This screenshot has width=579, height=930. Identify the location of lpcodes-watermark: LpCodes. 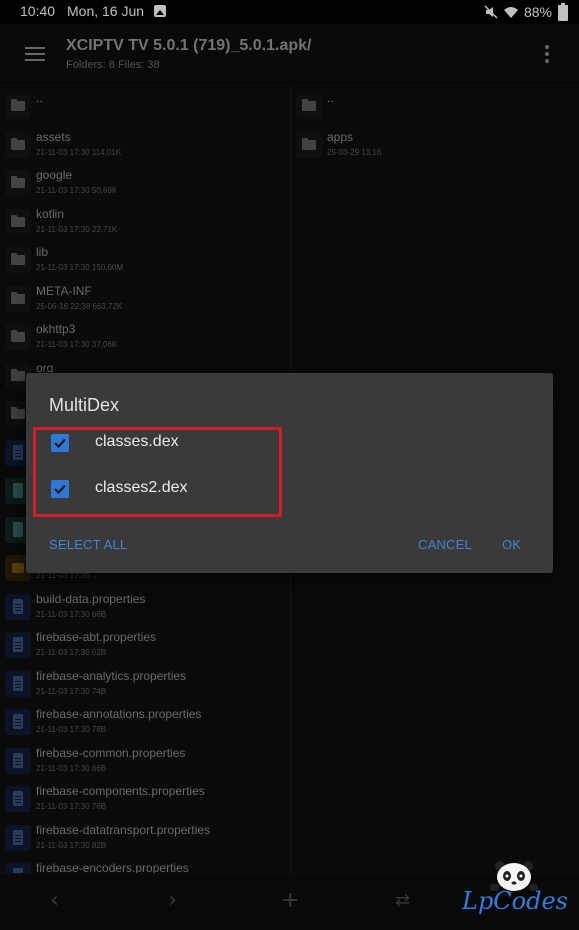
(515, 901).